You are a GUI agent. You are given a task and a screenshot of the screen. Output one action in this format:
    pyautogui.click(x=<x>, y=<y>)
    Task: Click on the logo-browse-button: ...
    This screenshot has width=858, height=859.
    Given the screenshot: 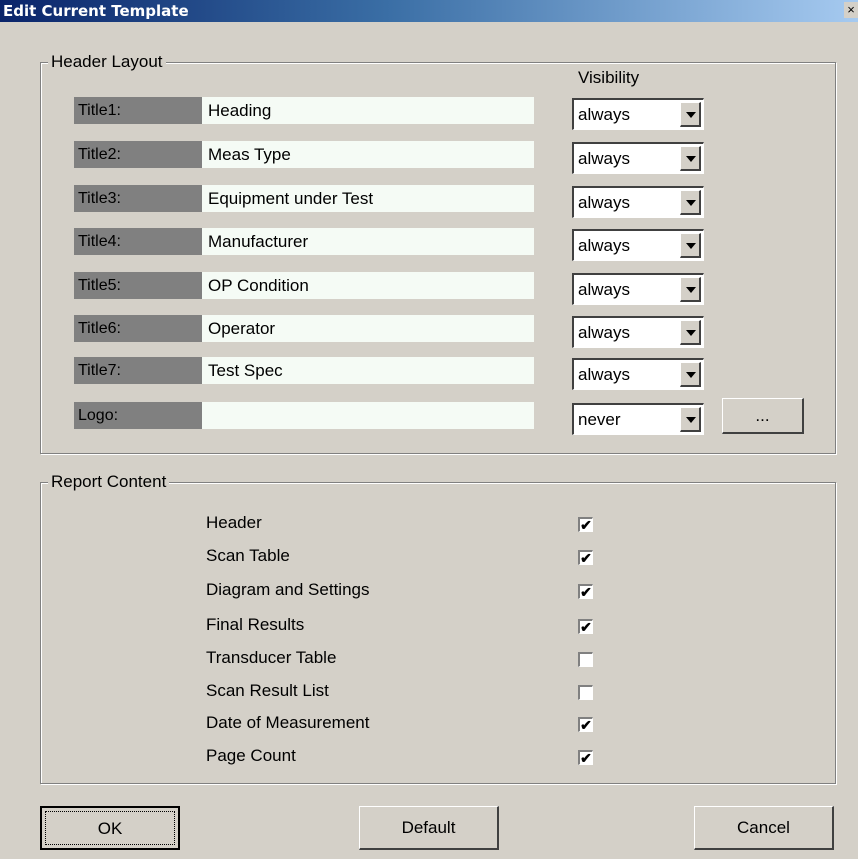 What is the action you would take?
    pyautogui.click(x=763, y=416)
    